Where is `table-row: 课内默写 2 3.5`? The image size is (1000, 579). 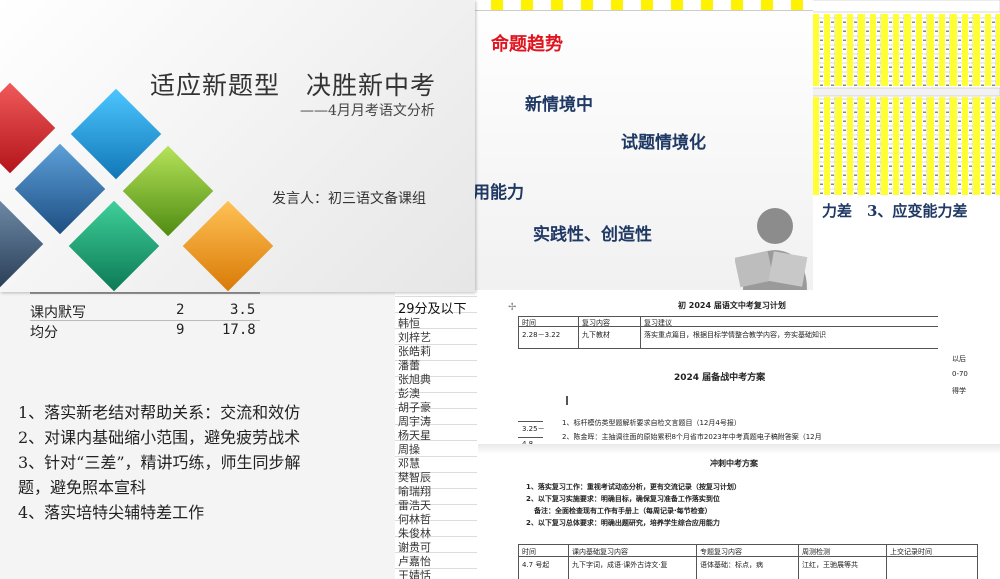 table-row: 课内默写 2 3.5 is located at coordinates (145, 311).